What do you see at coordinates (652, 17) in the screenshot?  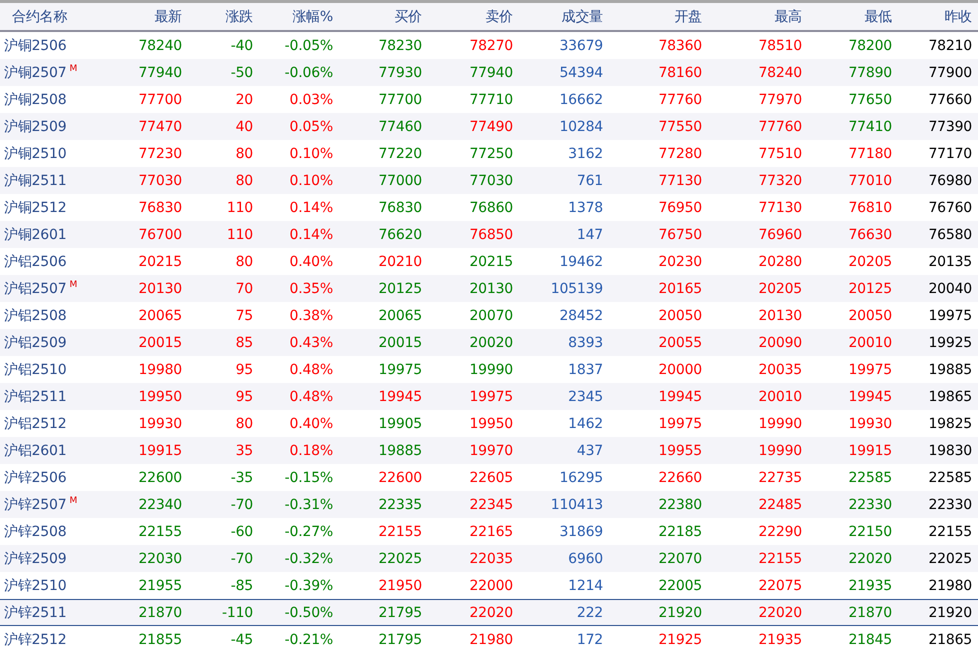 I see `column-header: 开盘` at bounding box center [652, 17].